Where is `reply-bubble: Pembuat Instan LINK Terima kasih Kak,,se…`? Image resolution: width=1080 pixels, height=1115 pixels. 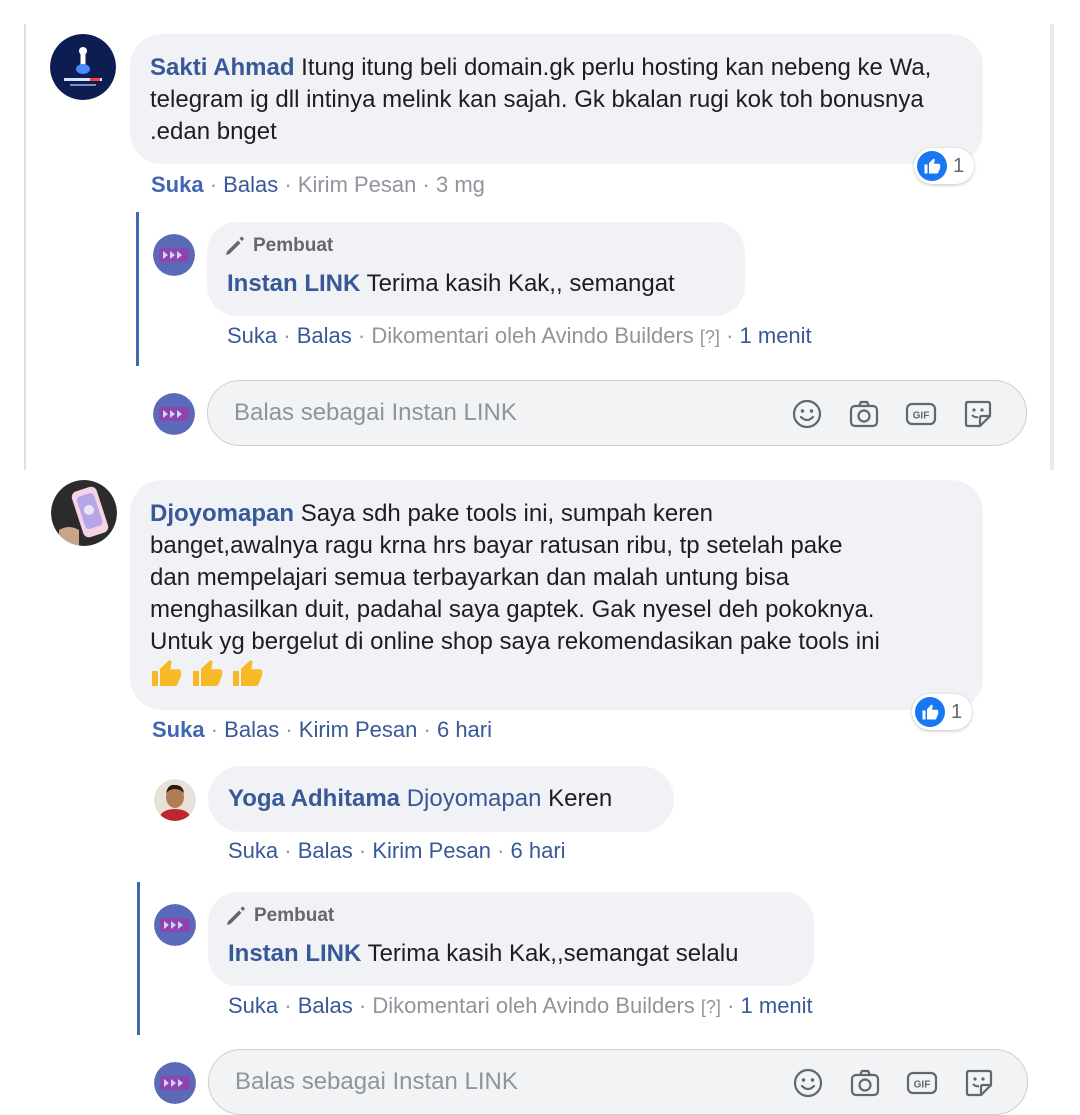 reply-bubble: Pembuat Instan LINK Terima kasih Kak,,se… is located at coordinates (511, 939).